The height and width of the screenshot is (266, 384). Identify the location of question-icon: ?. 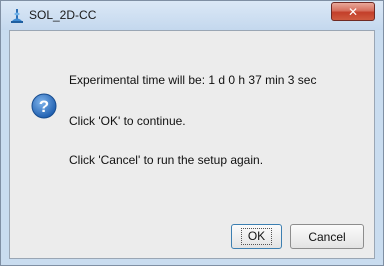
(44, 106).